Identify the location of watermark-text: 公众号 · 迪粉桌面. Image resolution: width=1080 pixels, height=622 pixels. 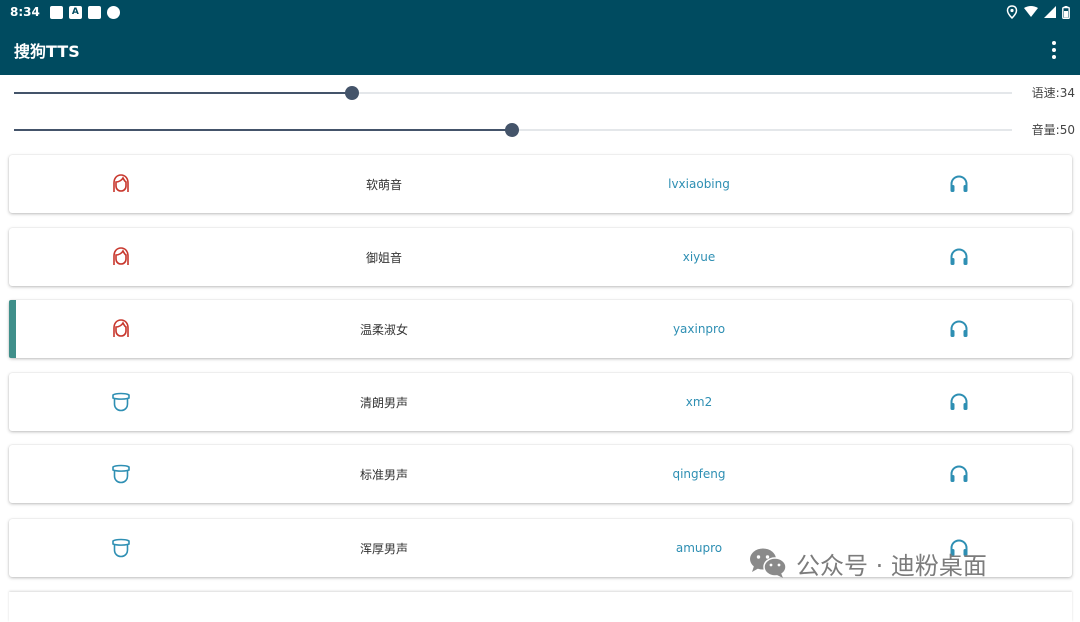
(891, 565).